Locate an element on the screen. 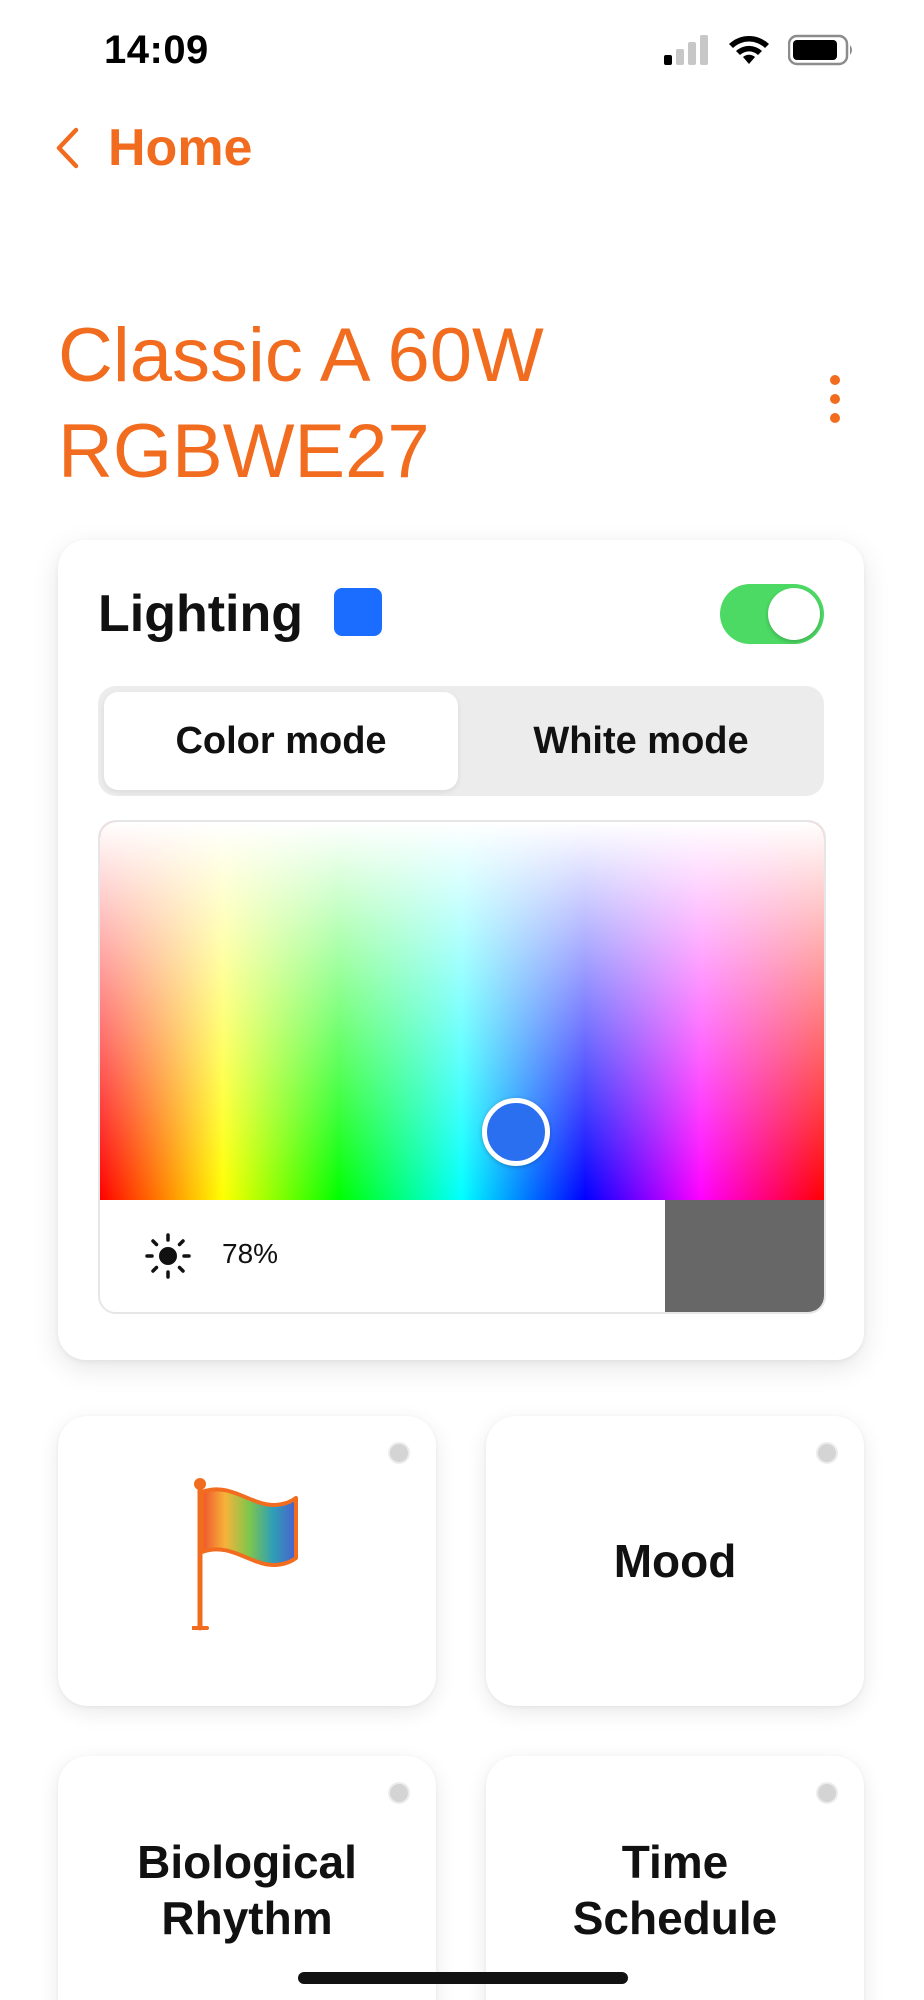 The height and width of the screenshot is (2000, 924). title-line-1: Classic A 60W is located at coordinates (301, 355).